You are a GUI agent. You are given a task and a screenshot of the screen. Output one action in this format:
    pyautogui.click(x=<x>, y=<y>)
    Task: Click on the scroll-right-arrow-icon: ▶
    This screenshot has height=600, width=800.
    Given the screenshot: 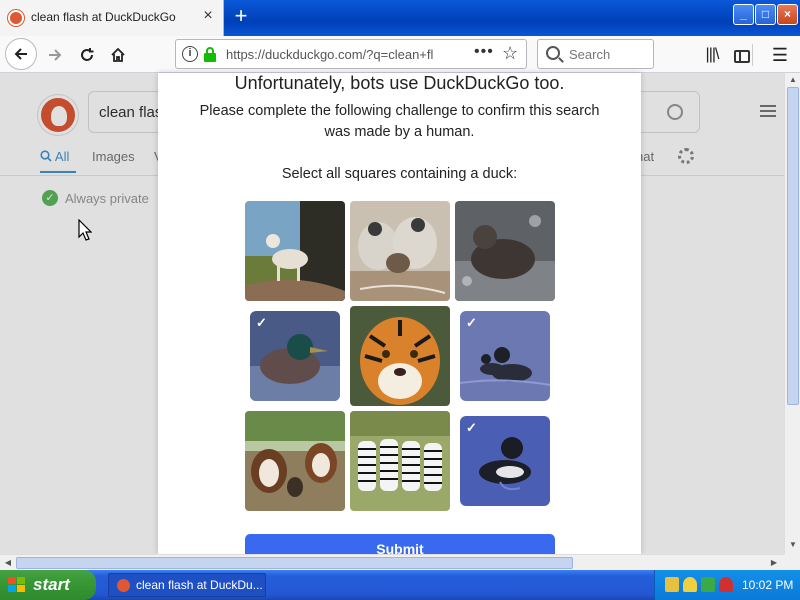 What is the action you would take?
    pyautogui.click(x=774, y=563)
    